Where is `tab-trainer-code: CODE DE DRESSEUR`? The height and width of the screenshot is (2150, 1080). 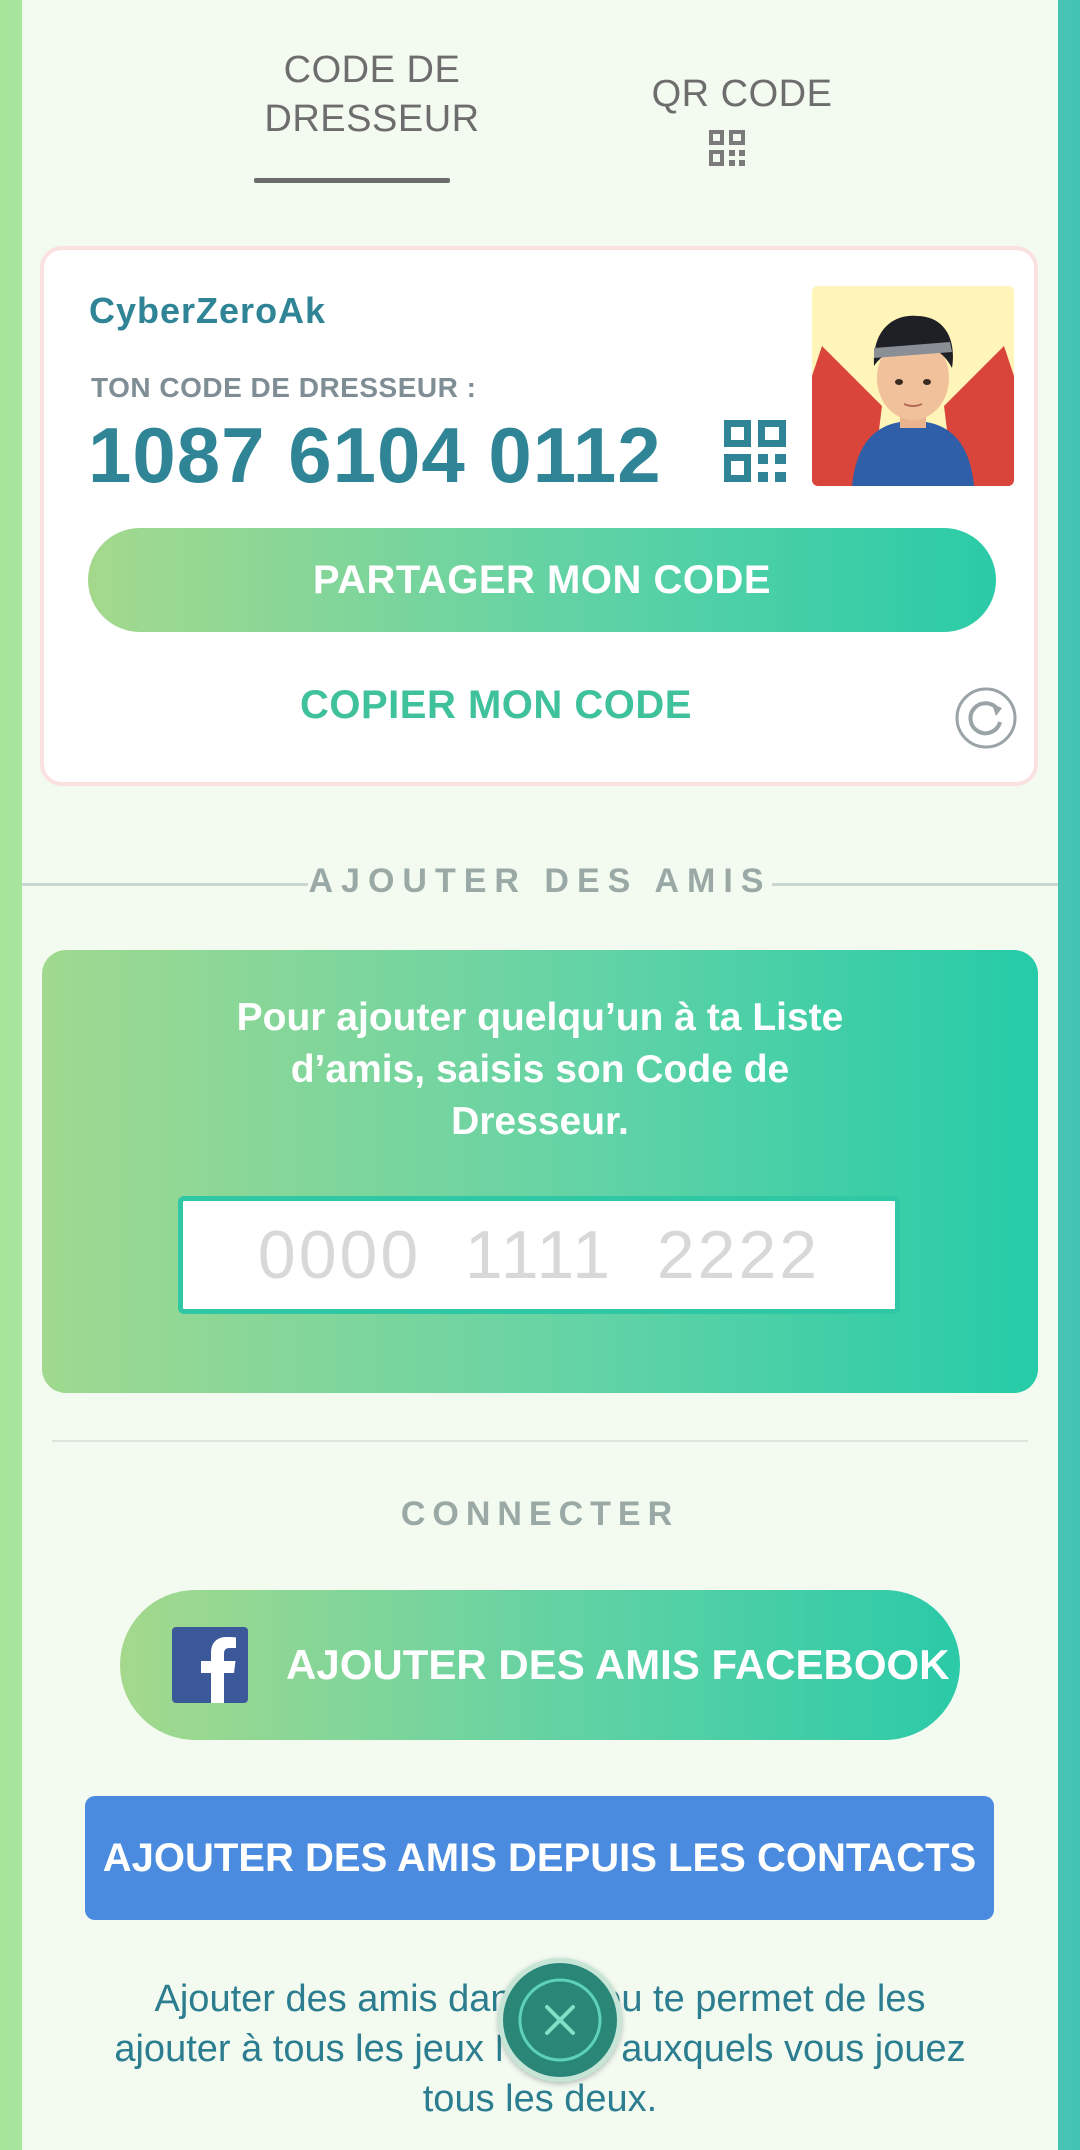 tab-trainer-code: CODE DE DRESSEUR is located at coordinates (372, 95).